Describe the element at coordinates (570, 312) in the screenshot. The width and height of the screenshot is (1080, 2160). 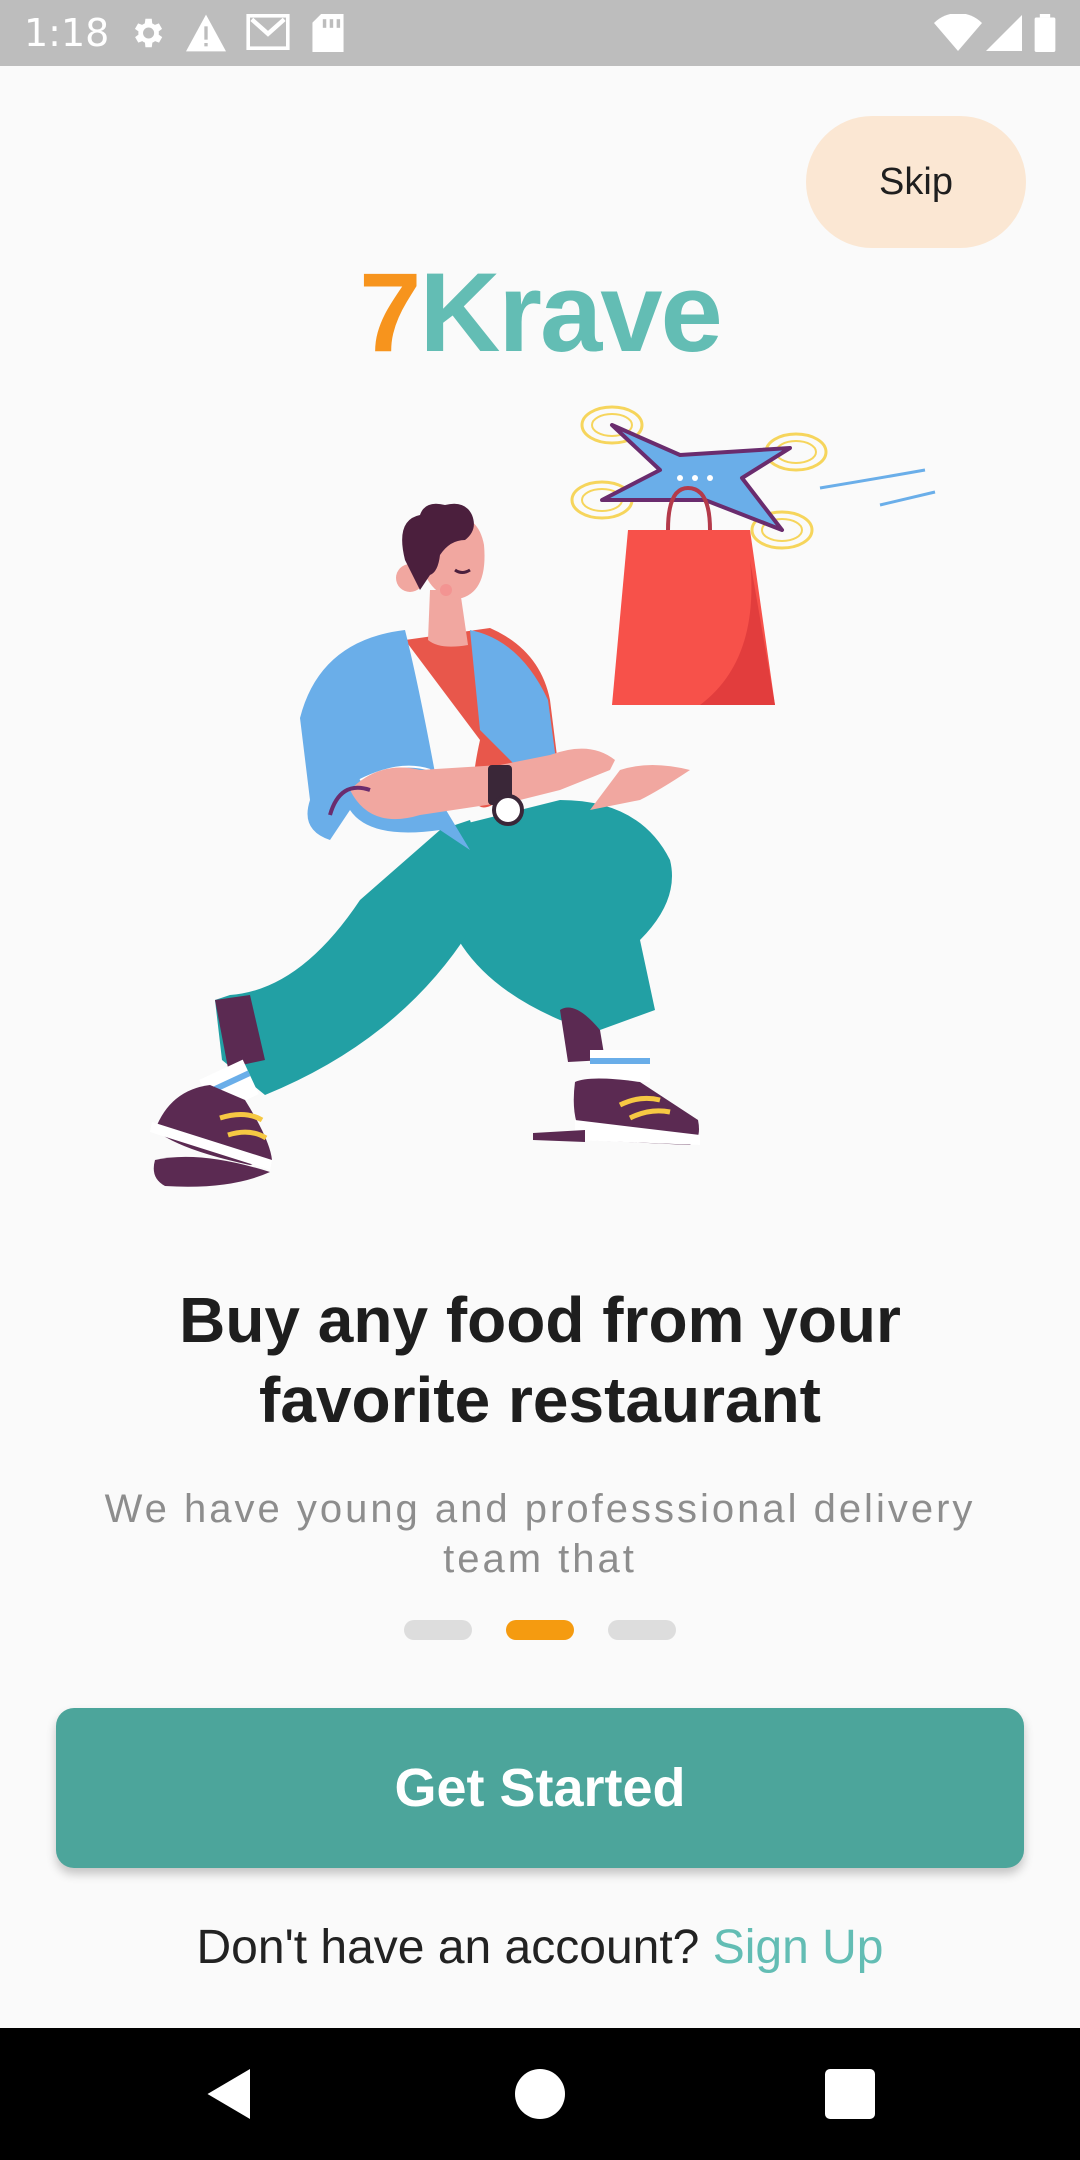
I see `logo-word: Krave` at that location.